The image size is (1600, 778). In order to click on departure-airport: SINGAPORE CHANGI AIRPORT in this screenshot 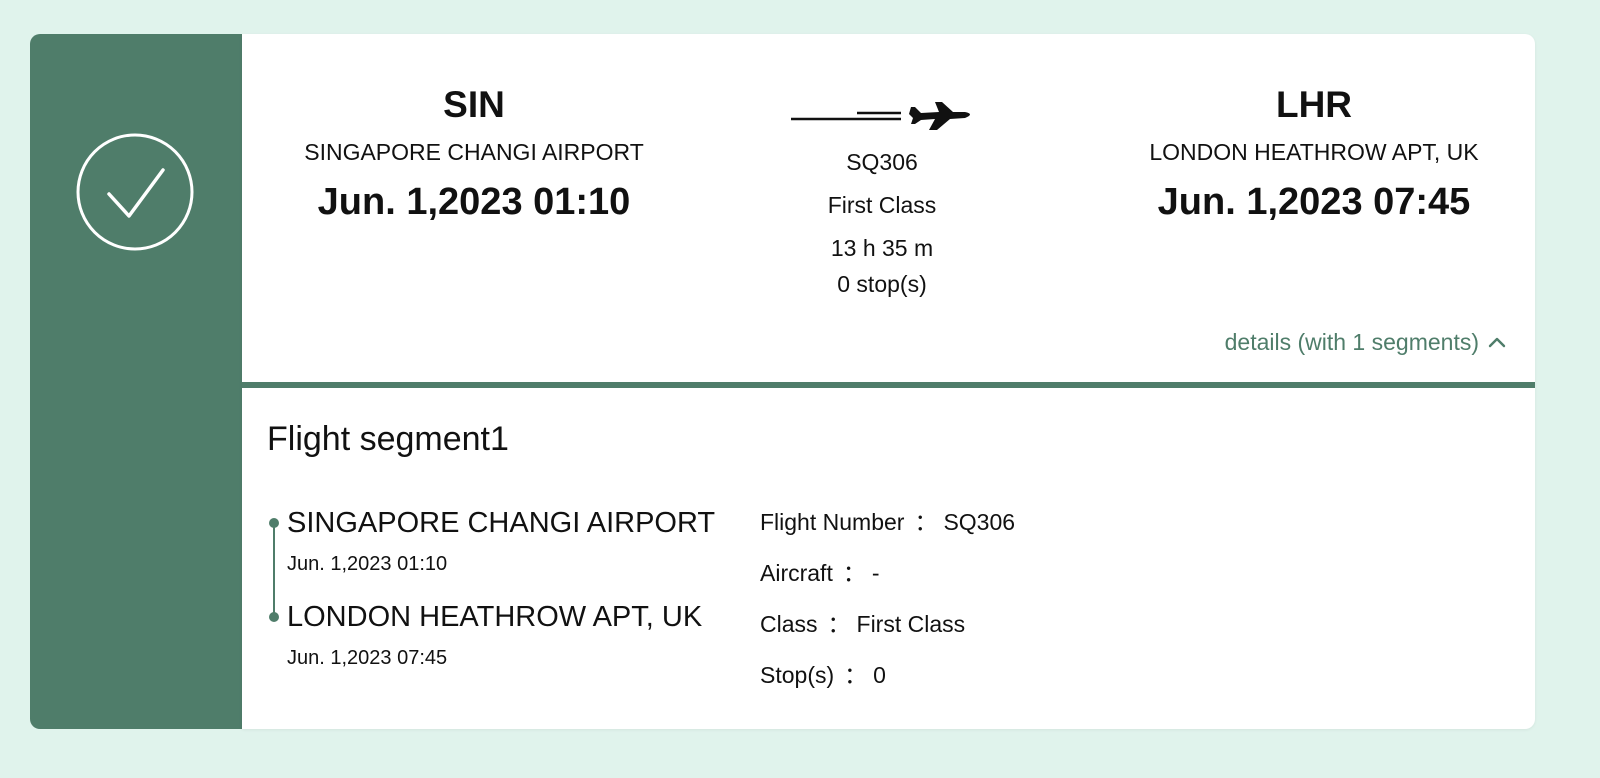, I will do `click(474, 152)`.